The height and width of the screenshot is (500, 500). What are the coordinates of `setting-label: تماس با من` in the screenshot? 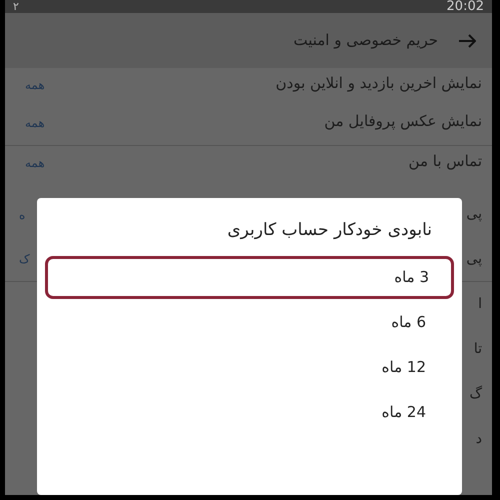 It's located at (445, 161).